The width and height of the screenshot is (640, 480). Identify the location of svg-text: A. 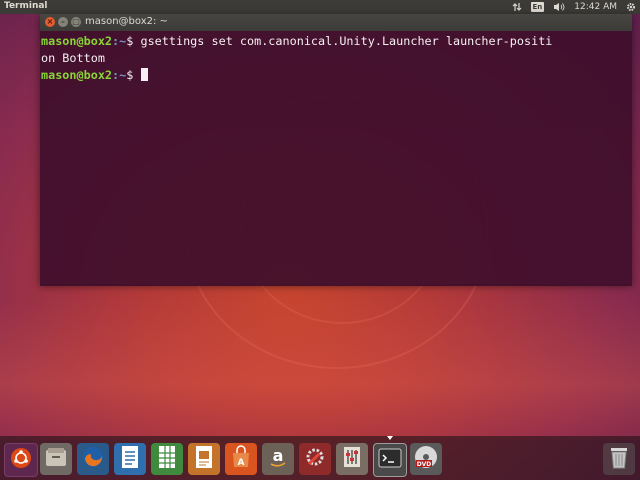
(241, 463).